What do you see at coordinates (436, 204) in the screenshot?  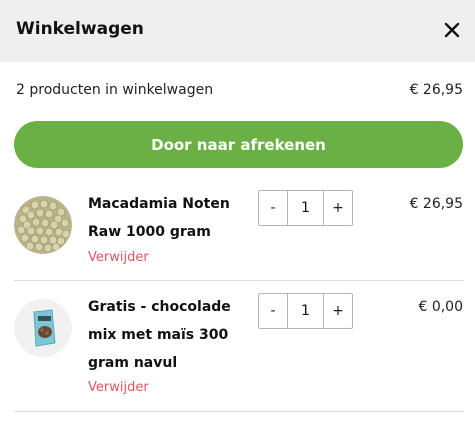 I see `product-price: € 26,95` at bounding box center [436, 204].